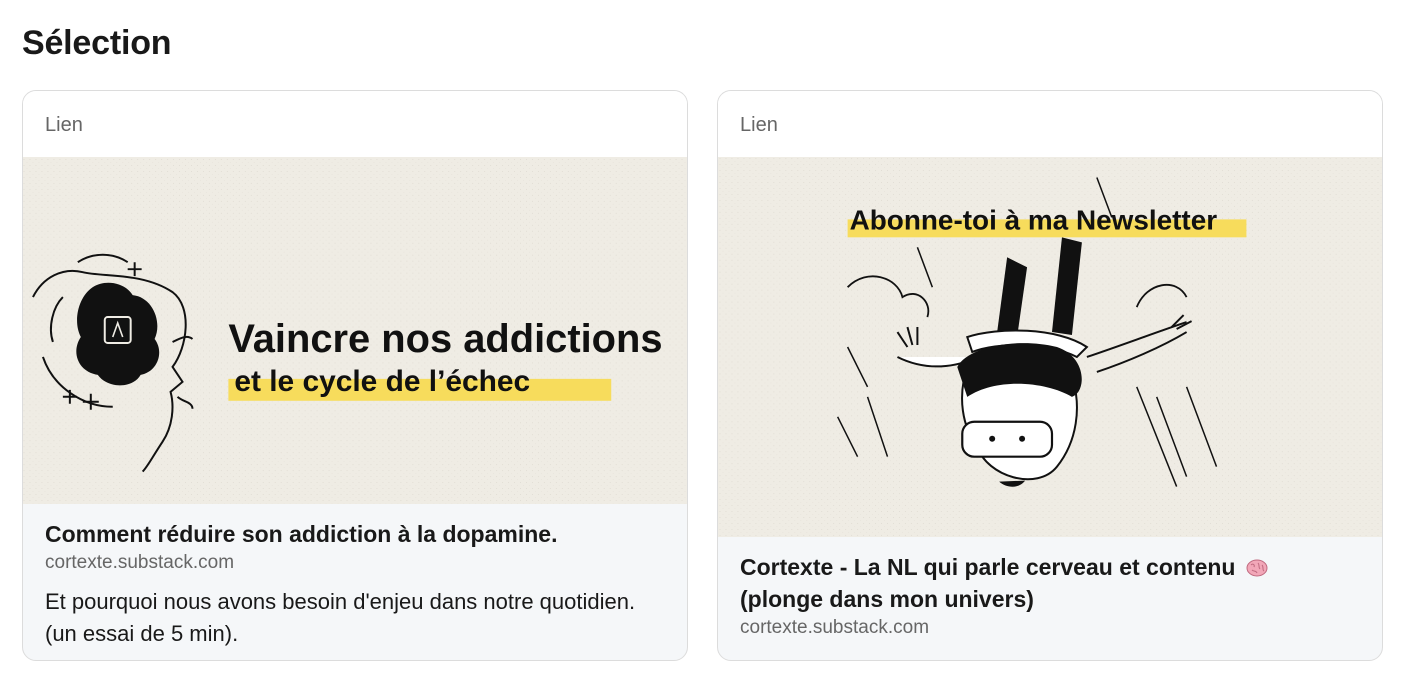 The width and height of the screenshot is (1408, 688). Describe the element at coordinates (887, 599) in the screenshot. I see `card-title-line2: (plonge dans mon univers)` at that location.